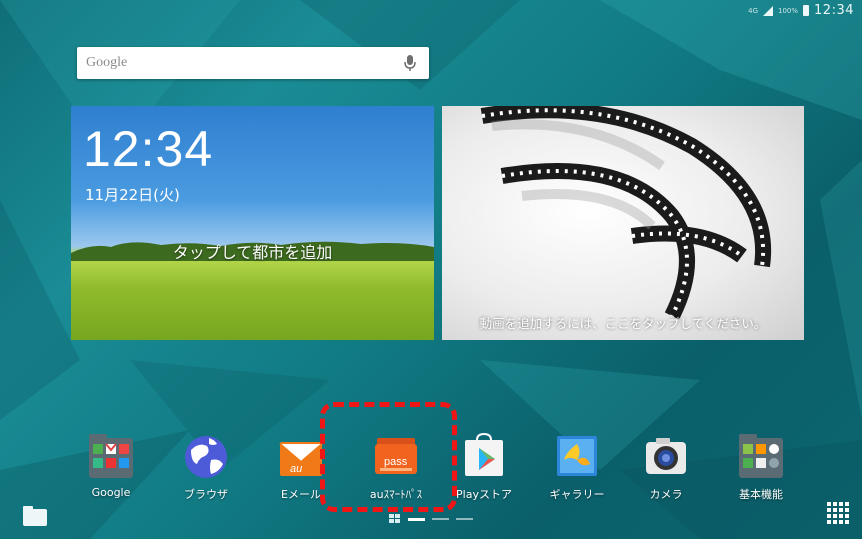  What do you see at coordinates (253, 63) in the screenshot?
I see `google-search-bar: Google` at bounding box center [253, 63].